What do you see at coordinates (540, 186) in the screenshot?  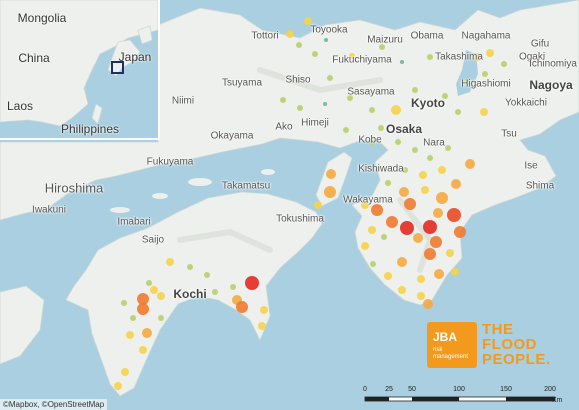 I see `place-label: Shima` at bounding box center [540, 186].